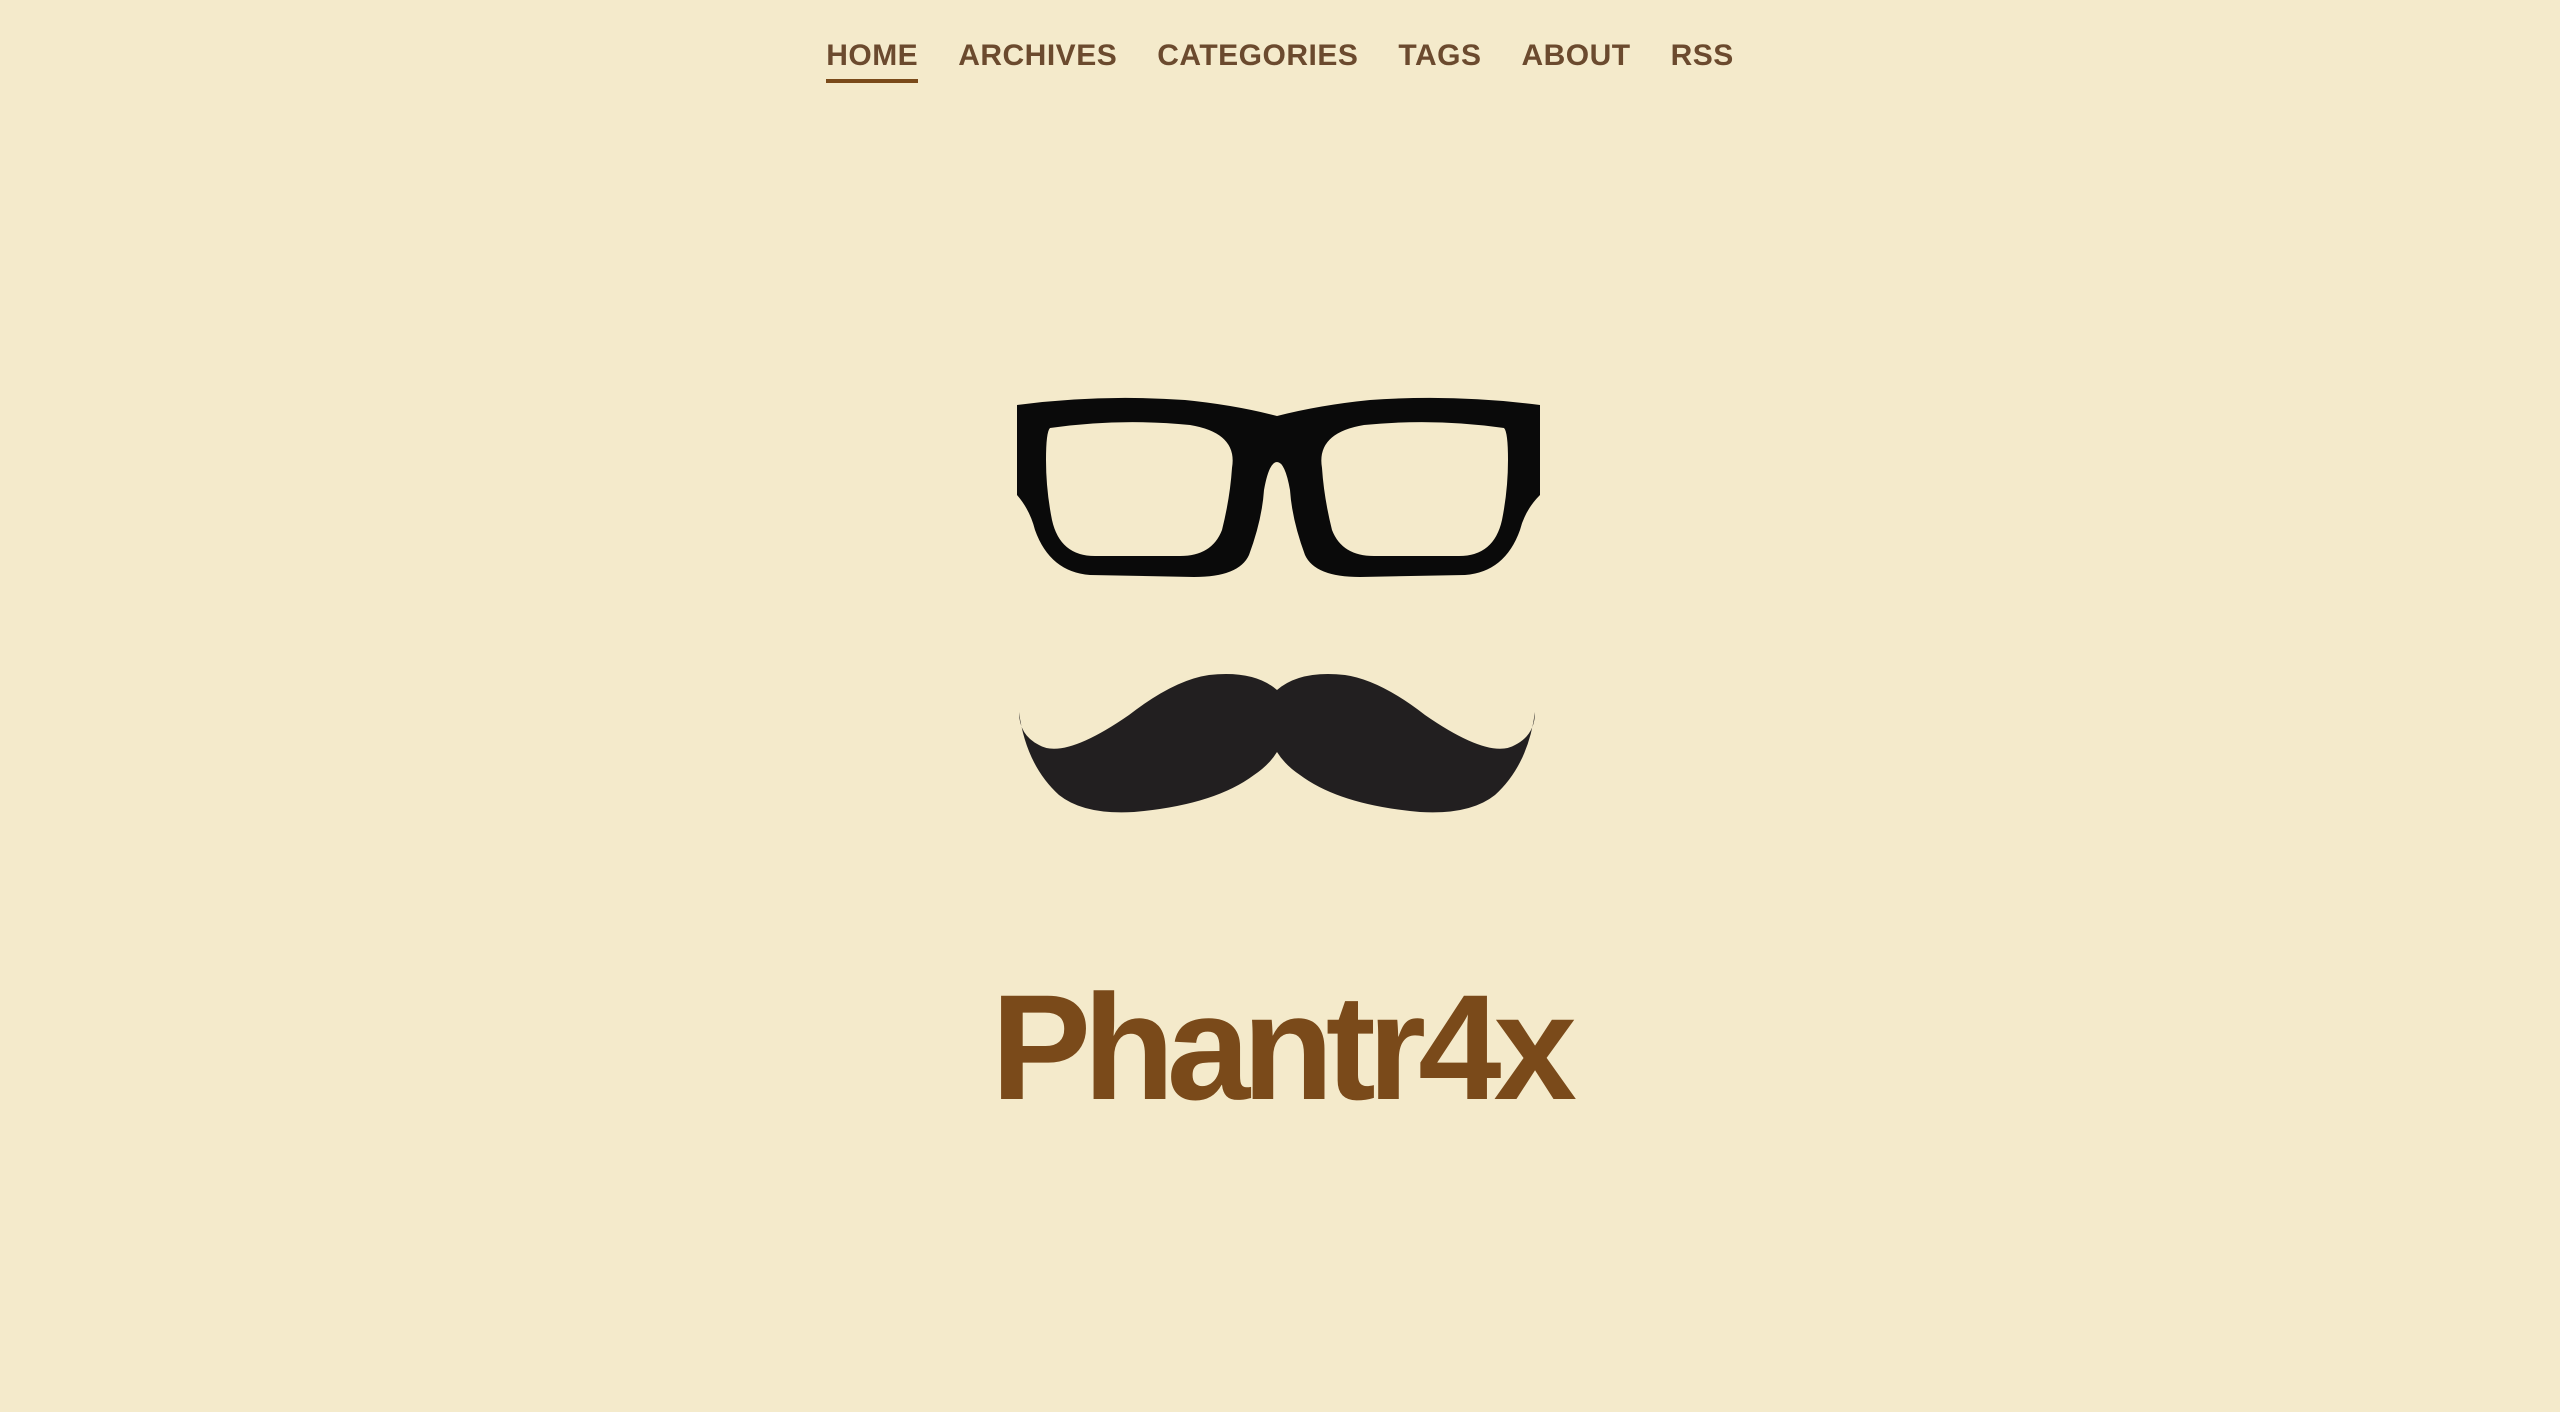  I want to click on mustache-icon, so click(1277, 743).